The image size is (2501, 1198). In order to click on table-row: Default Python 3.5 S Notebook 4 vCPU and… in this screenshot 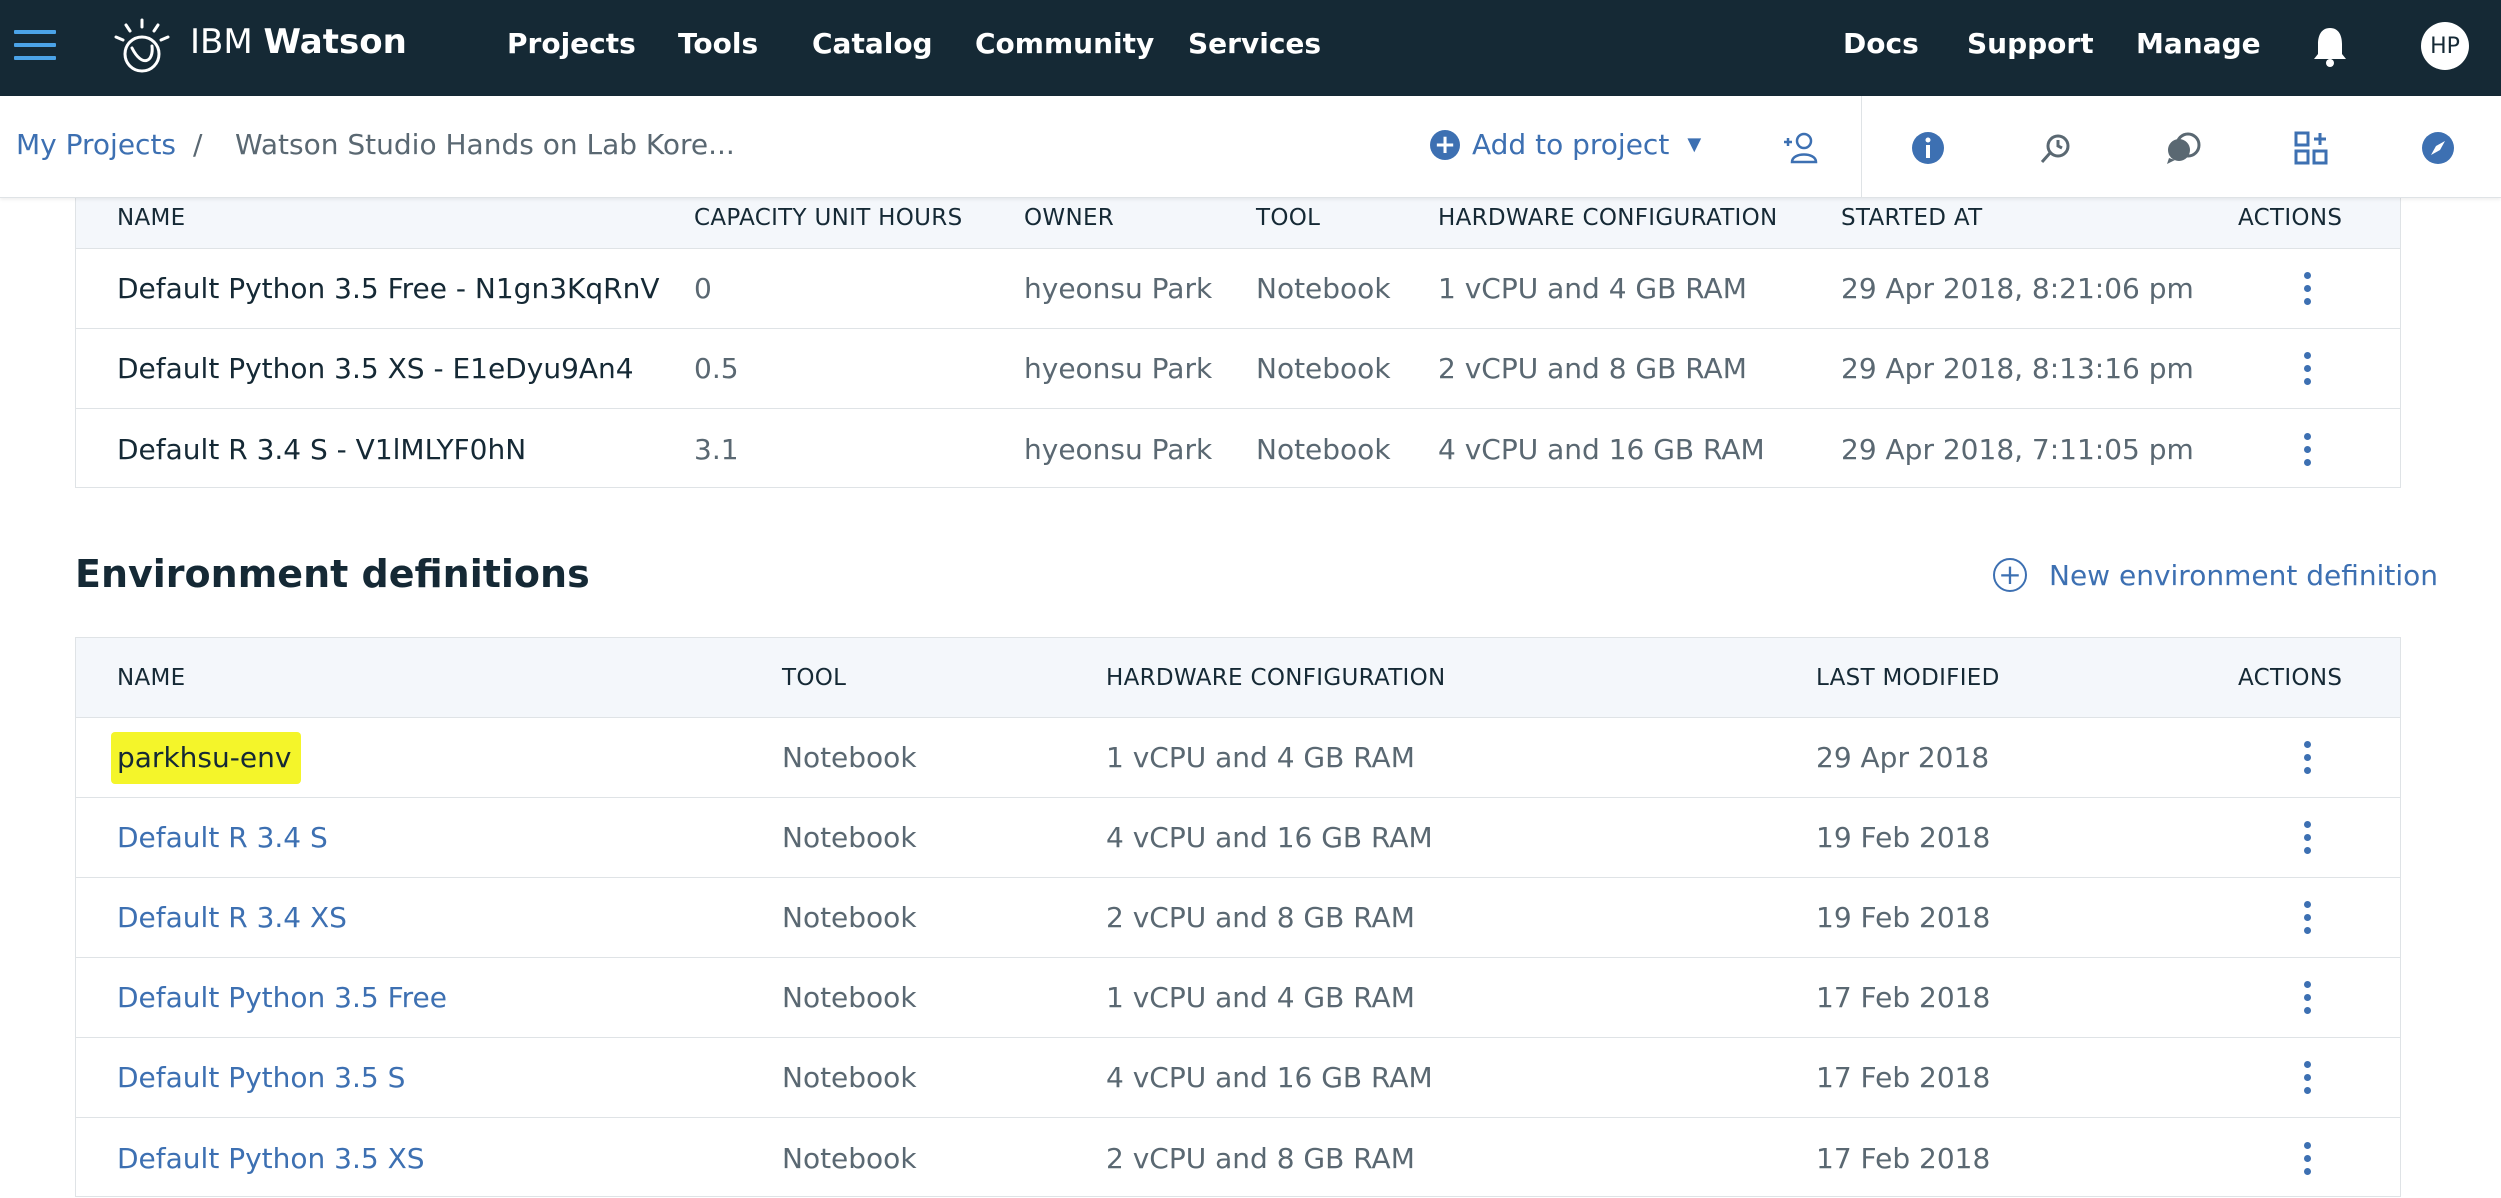, I will do `click(1238, 1078)`.